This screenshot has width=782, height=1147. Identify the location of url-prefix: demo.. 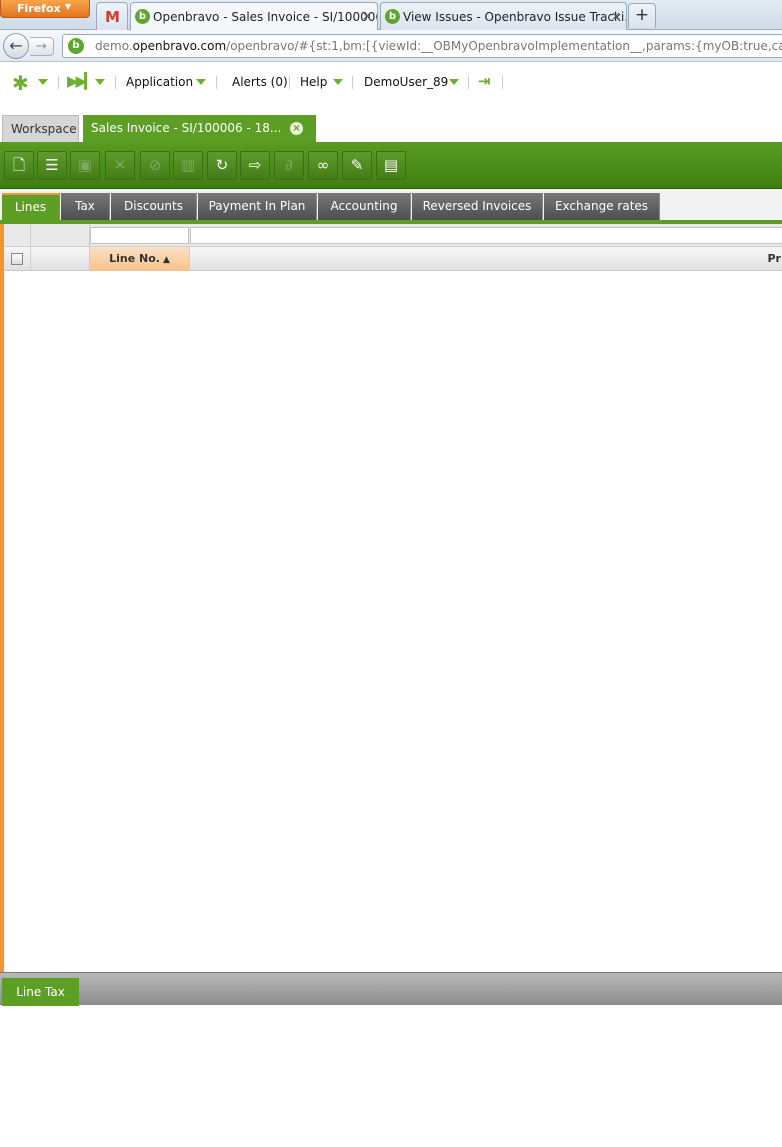
(114, 46).